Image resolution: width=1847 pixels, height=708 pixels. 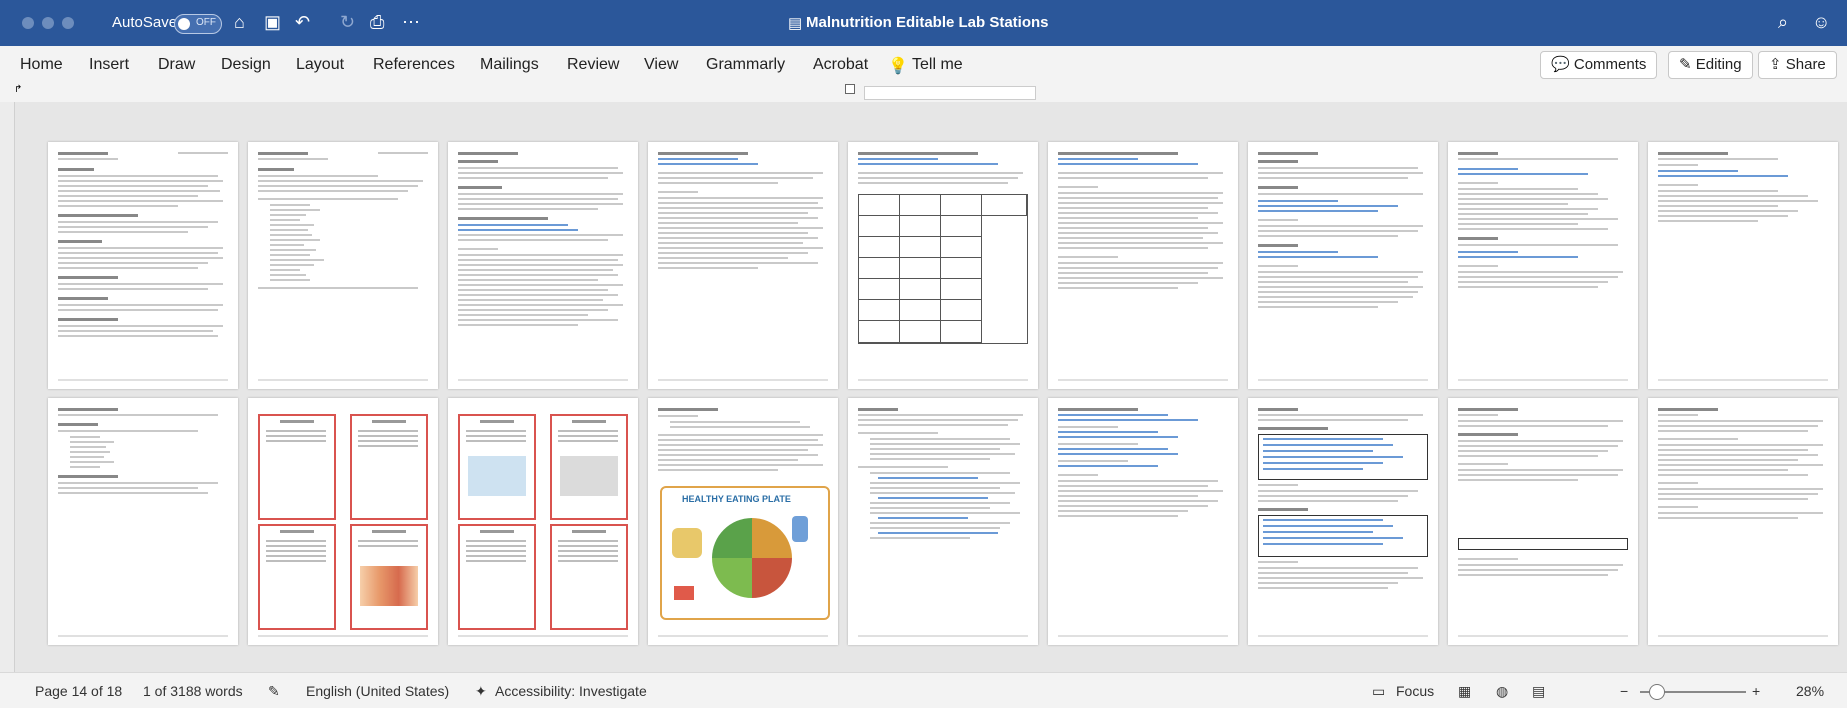 I want to click on photo-image, so click(x=589, y=476).